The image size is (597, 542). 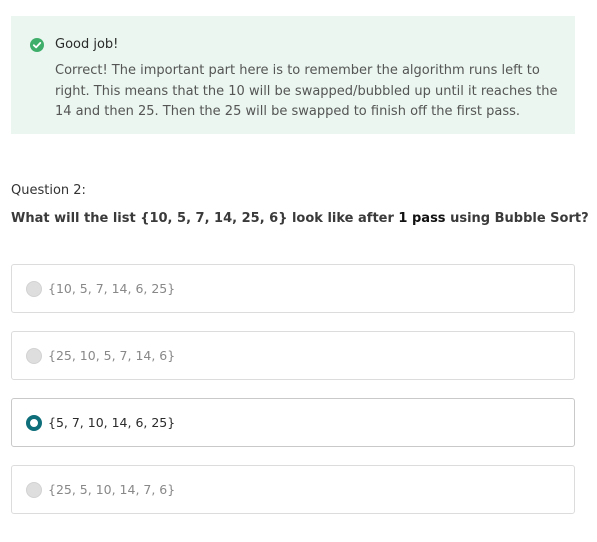 What do you see at coordinates (112, 422) in the screenshot?
I see `answer-option-label: {5, 7, 10, 14, 6, 25}` at bounding box center [112, 422].